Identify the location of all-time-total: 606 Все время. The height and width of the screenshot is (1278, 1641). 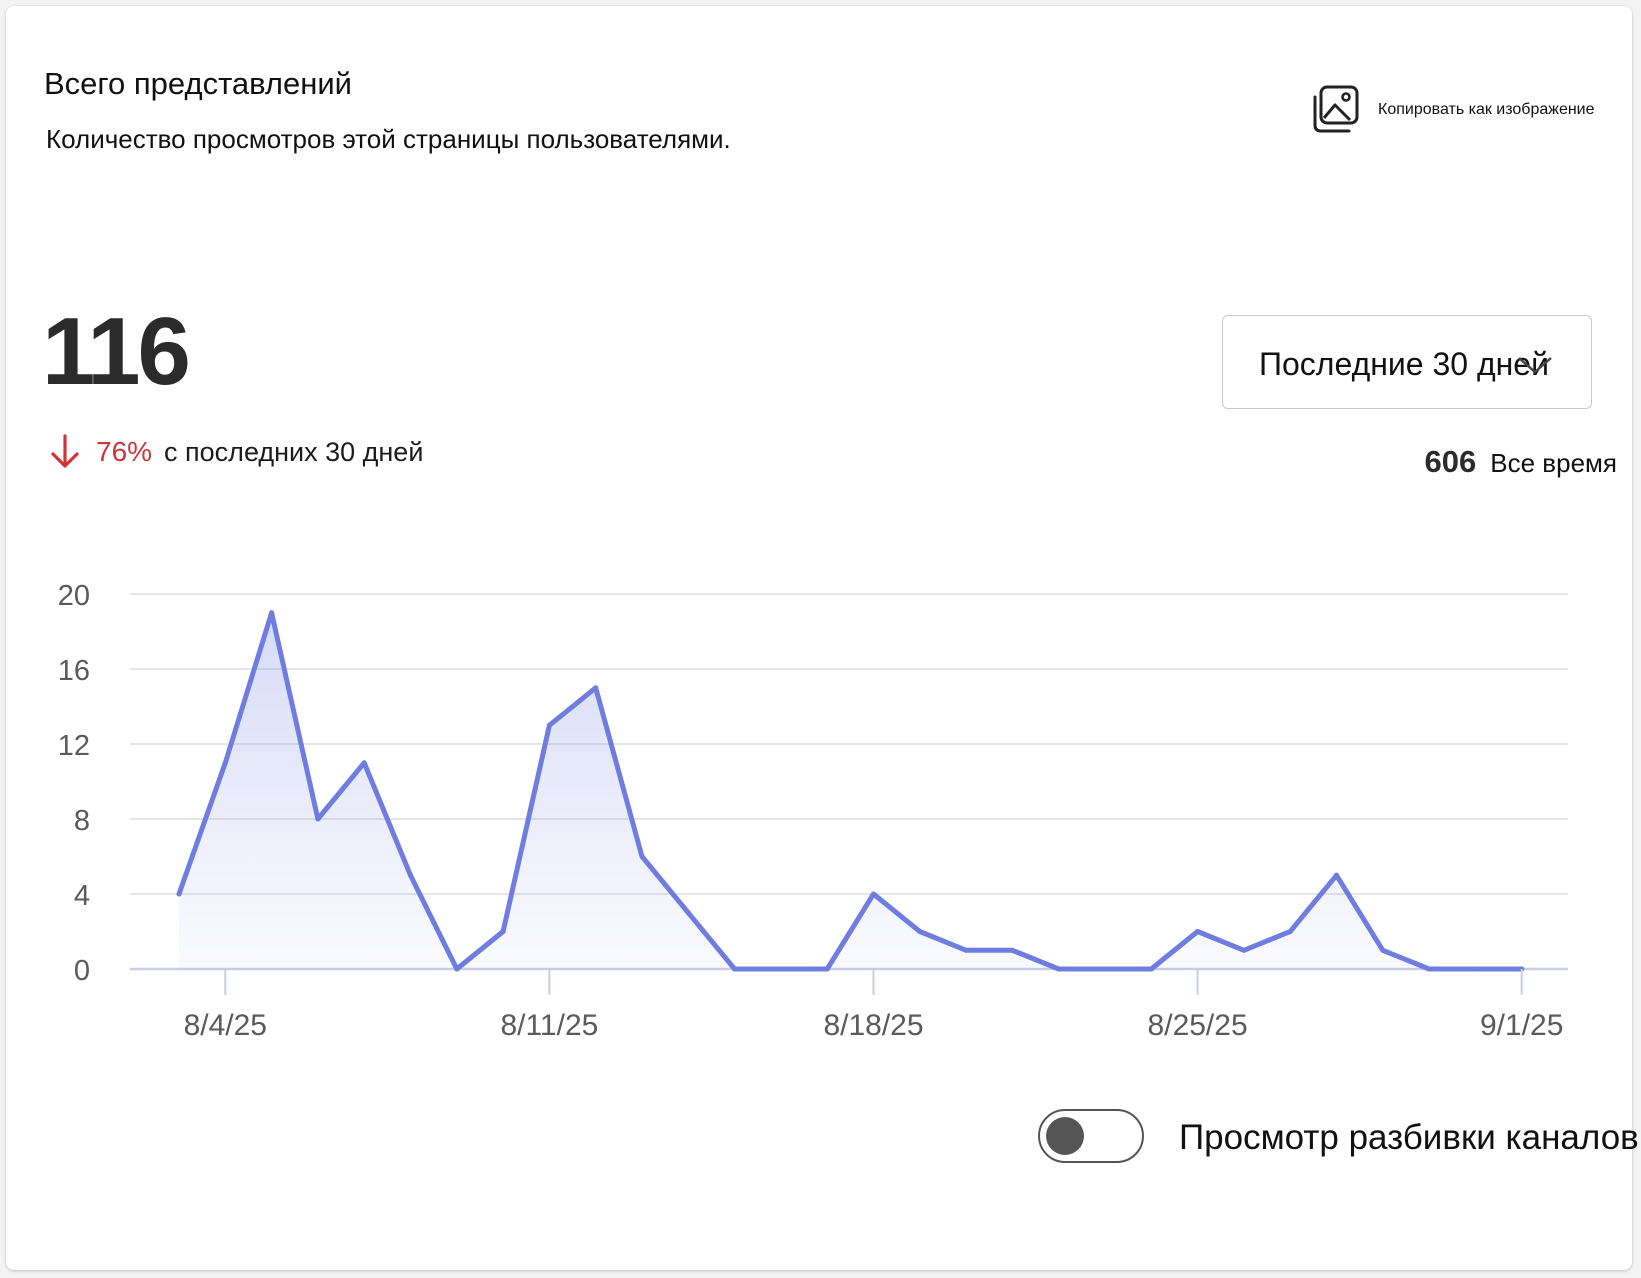
(1521, 462).